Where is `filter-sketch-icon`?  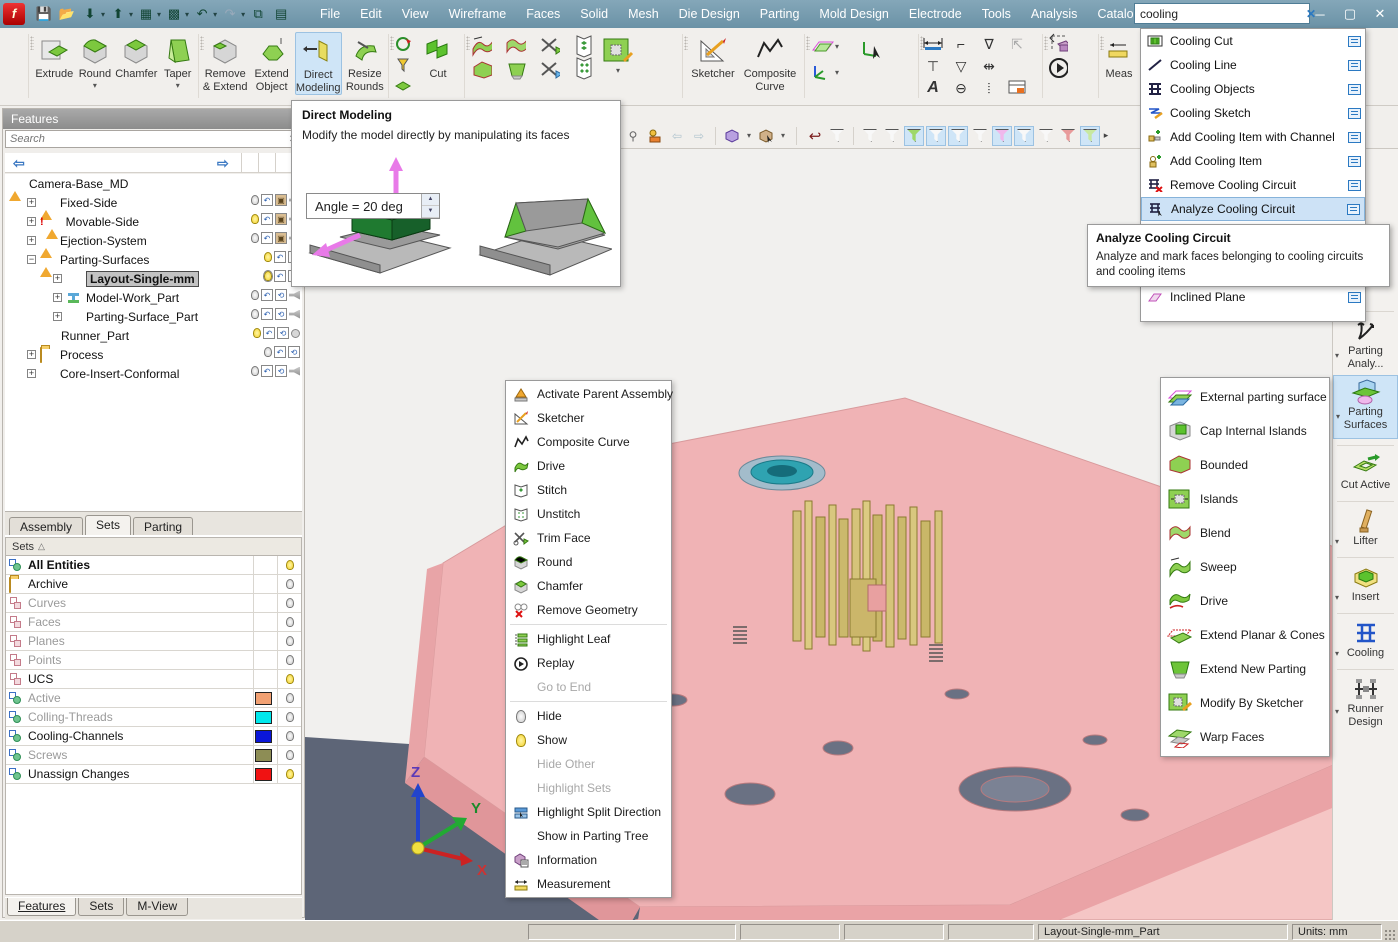
filter-sketch-icon is located at coordinates (980, 136).